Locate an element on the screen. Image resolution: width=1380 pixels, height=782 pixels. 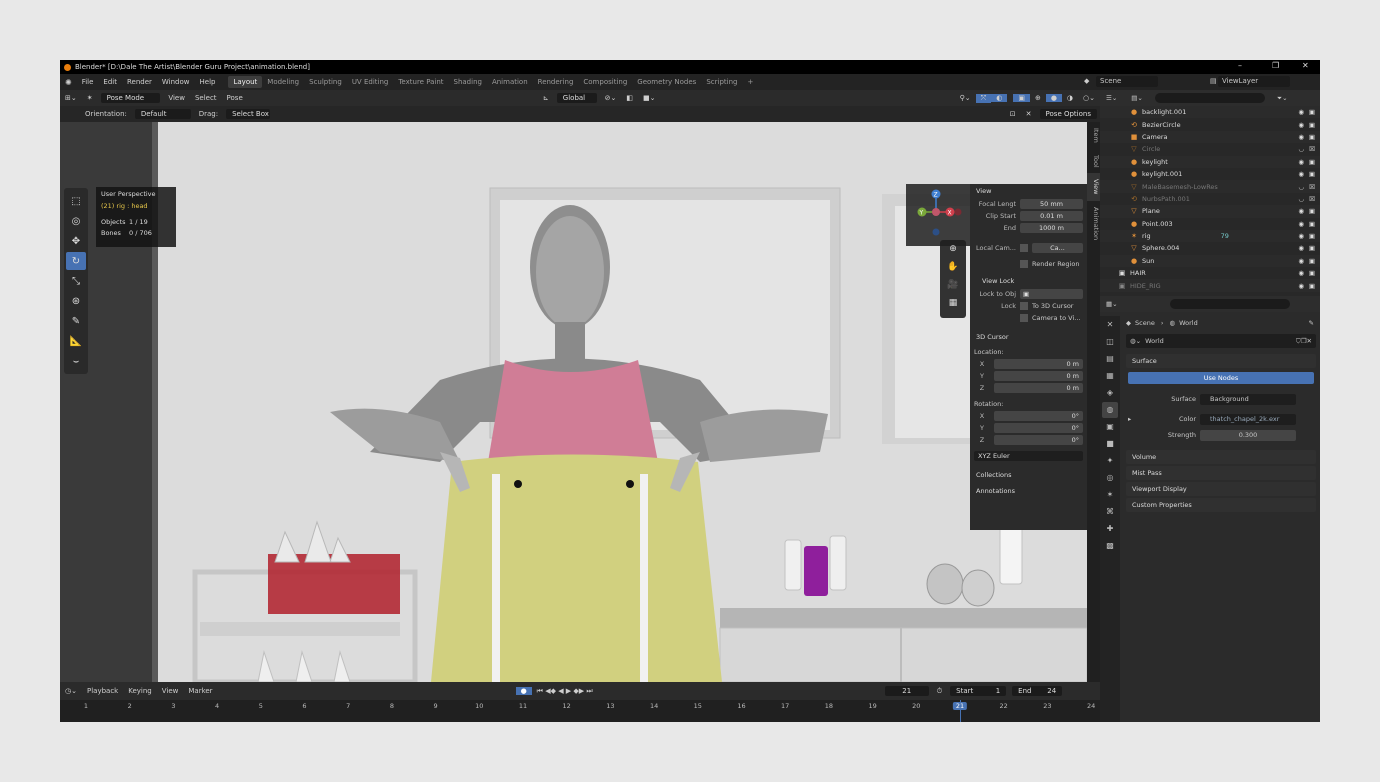
marker-menu: Marker is located at coordinates (200, 691).